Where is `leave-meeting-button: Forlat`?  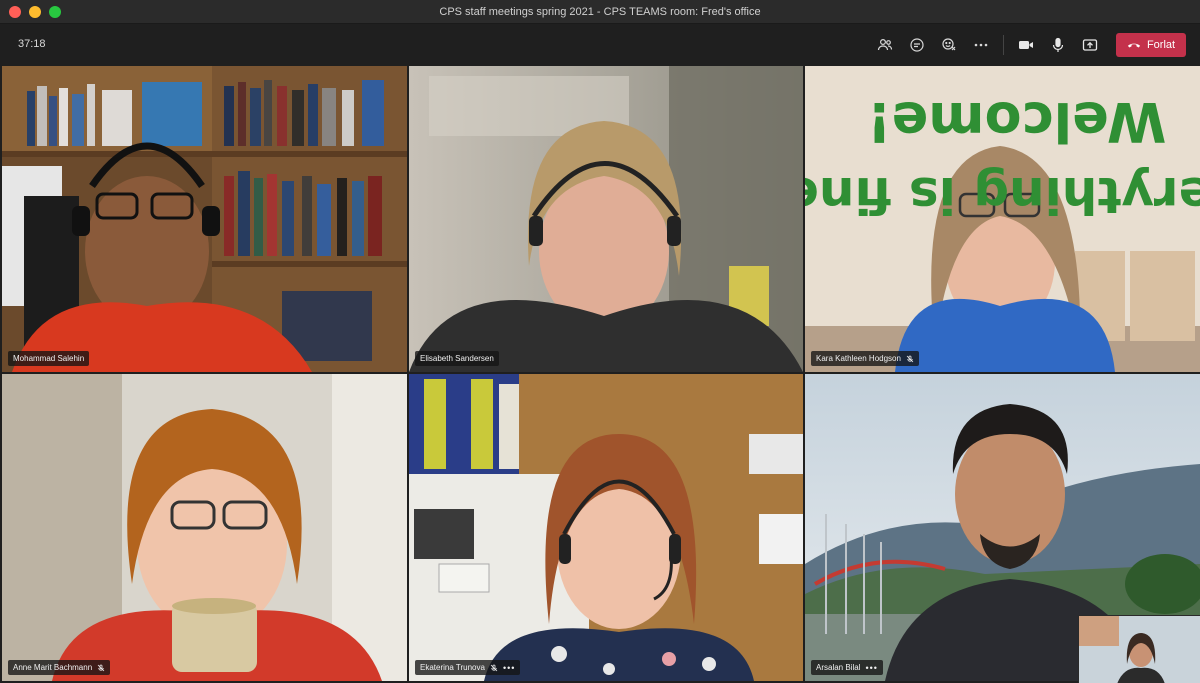
leave-meeting-button: Forlat is located at coordinates (1151, 45).